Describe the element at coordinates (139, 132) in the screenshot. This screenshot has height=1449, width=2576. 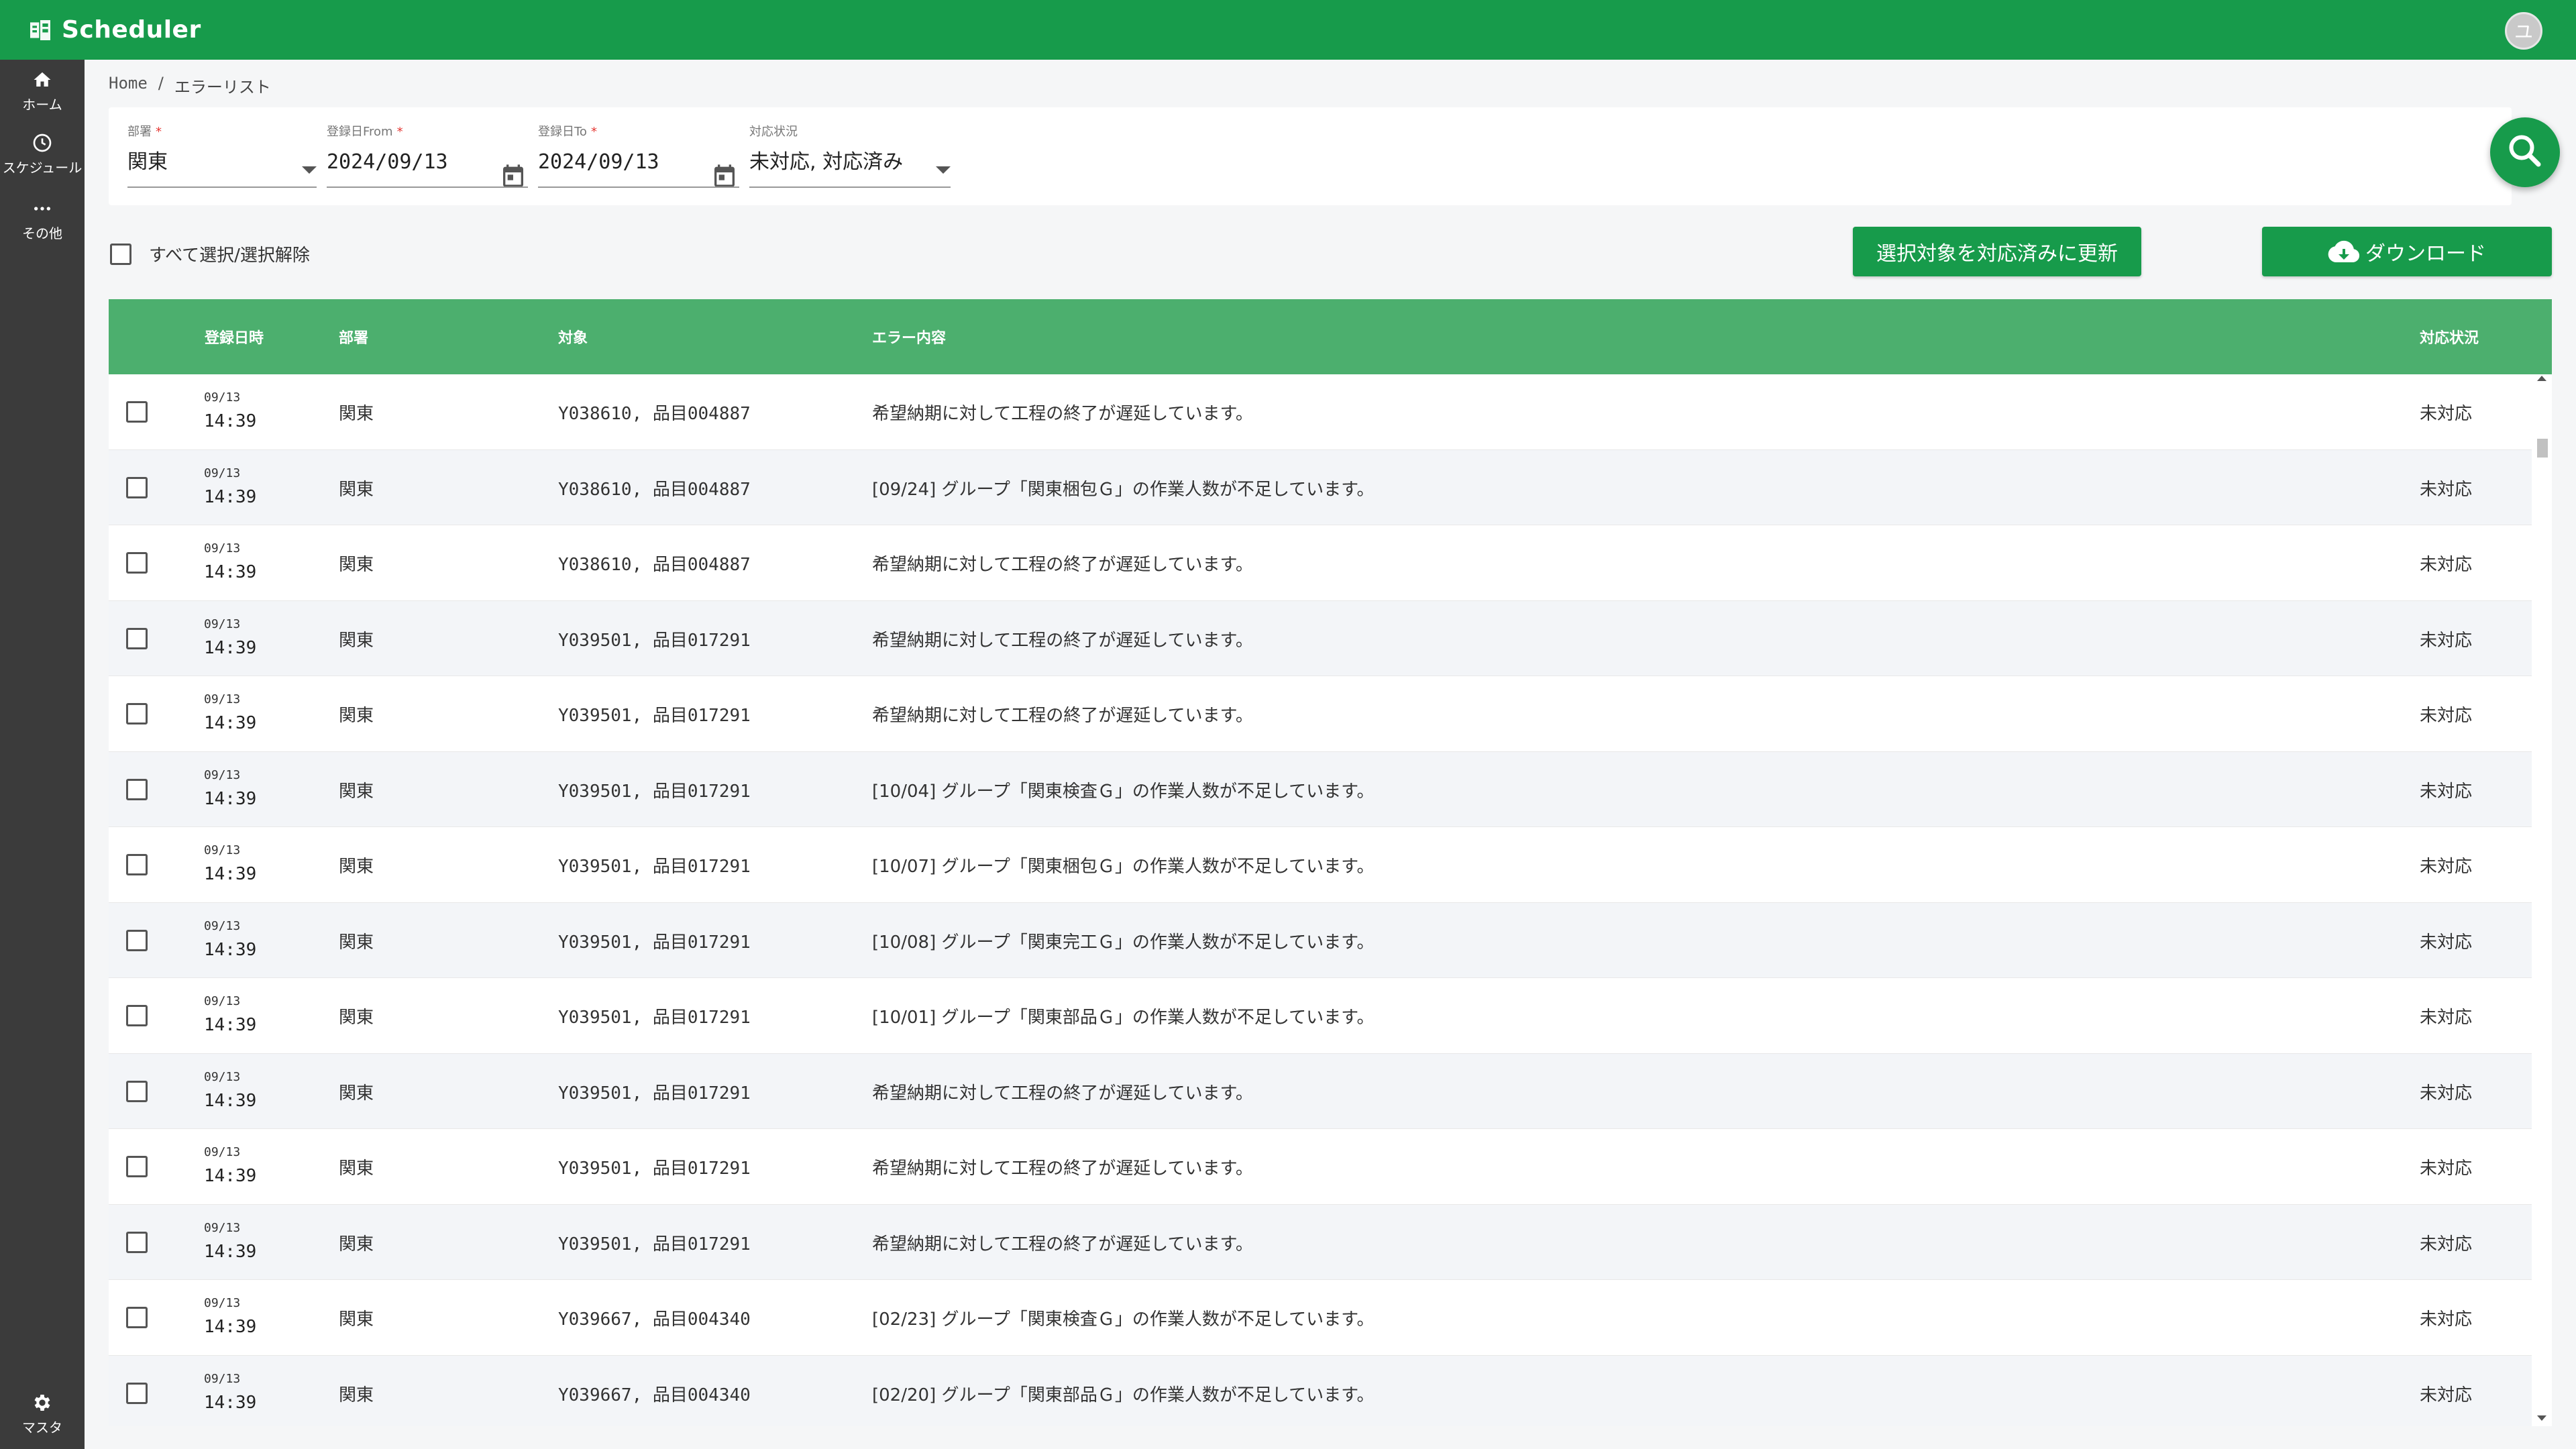
I see `dept-label: 部署` at that location.